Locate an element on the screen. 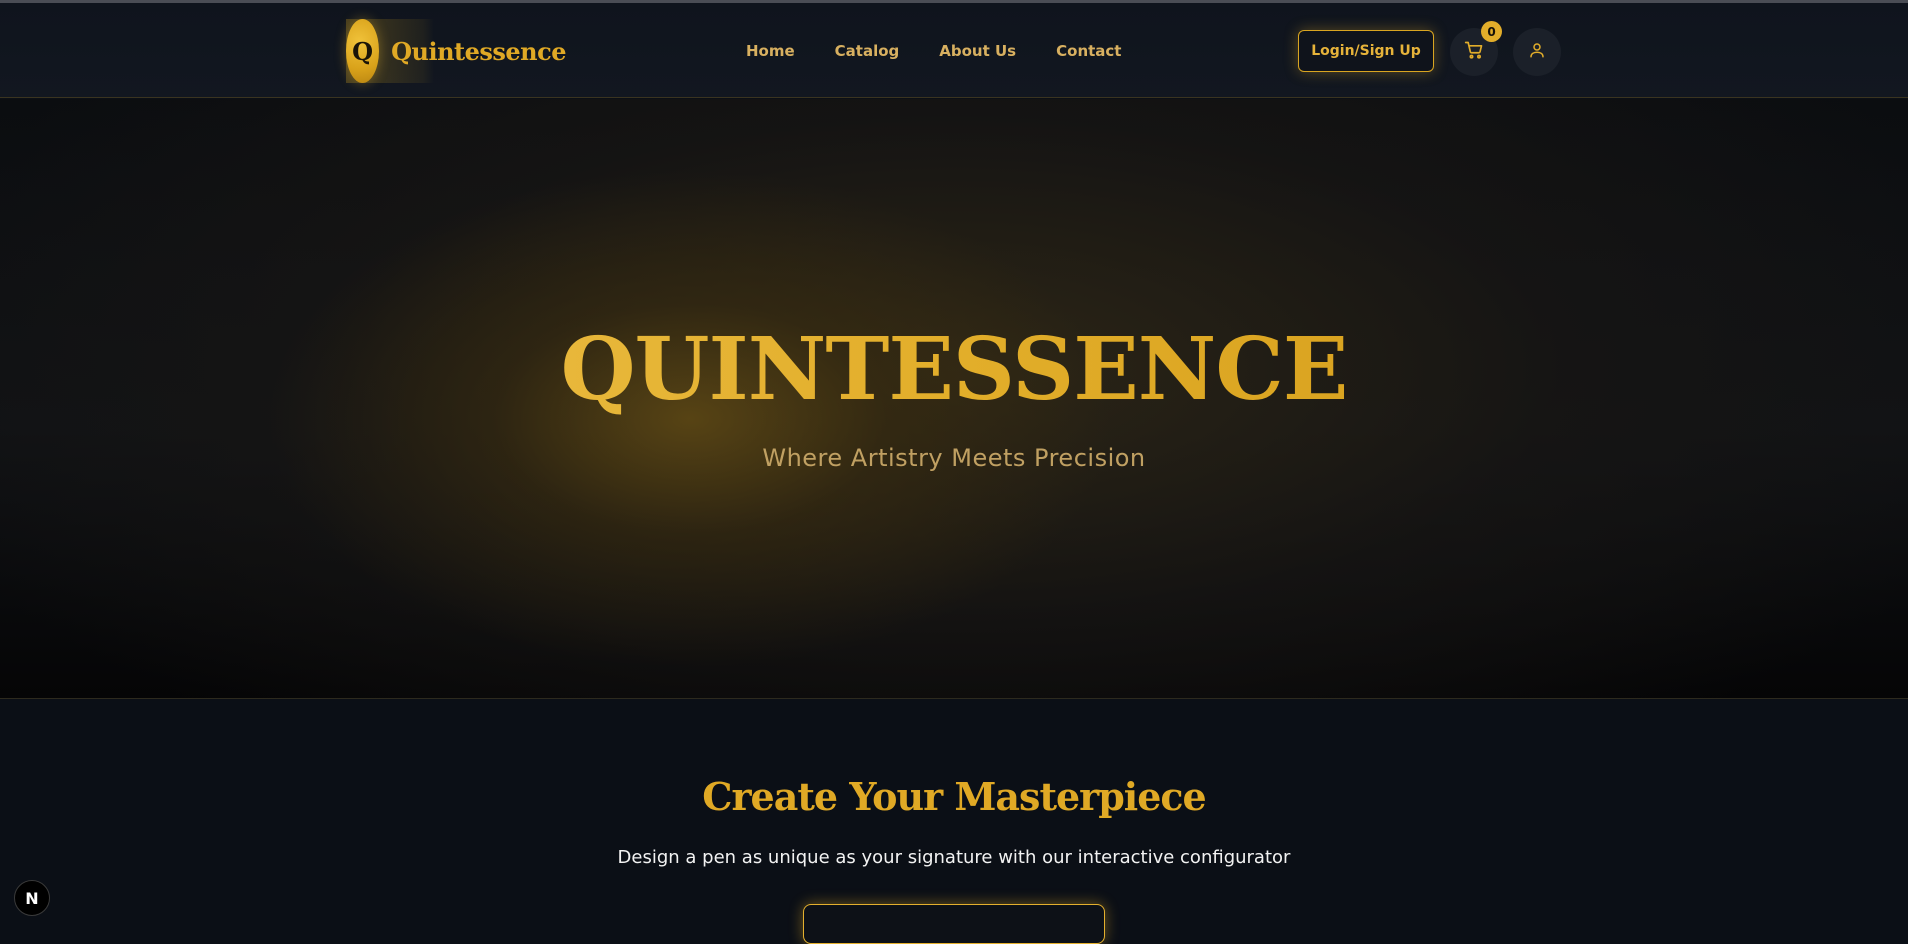  nav-link-home: Home is located at coordinates (770, 51).